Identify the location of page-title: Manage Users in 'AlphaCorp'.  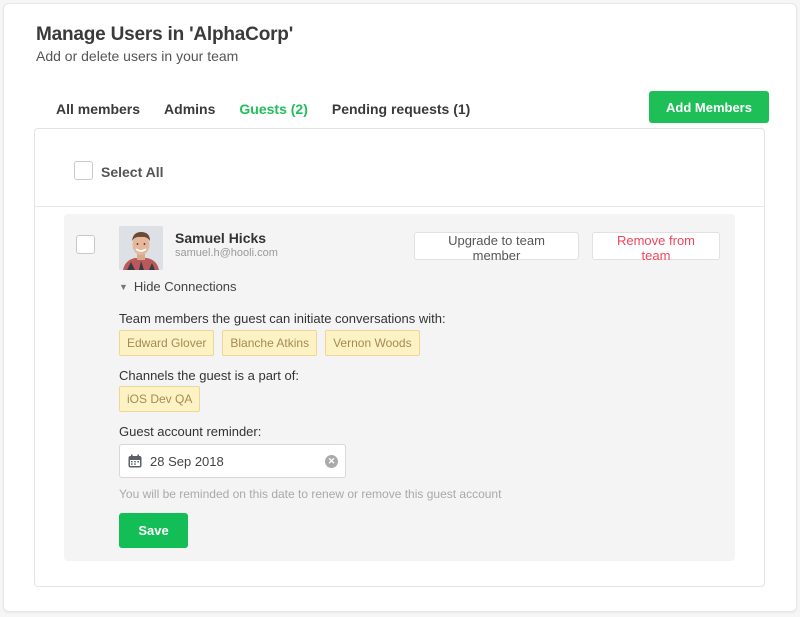
(165, 34).